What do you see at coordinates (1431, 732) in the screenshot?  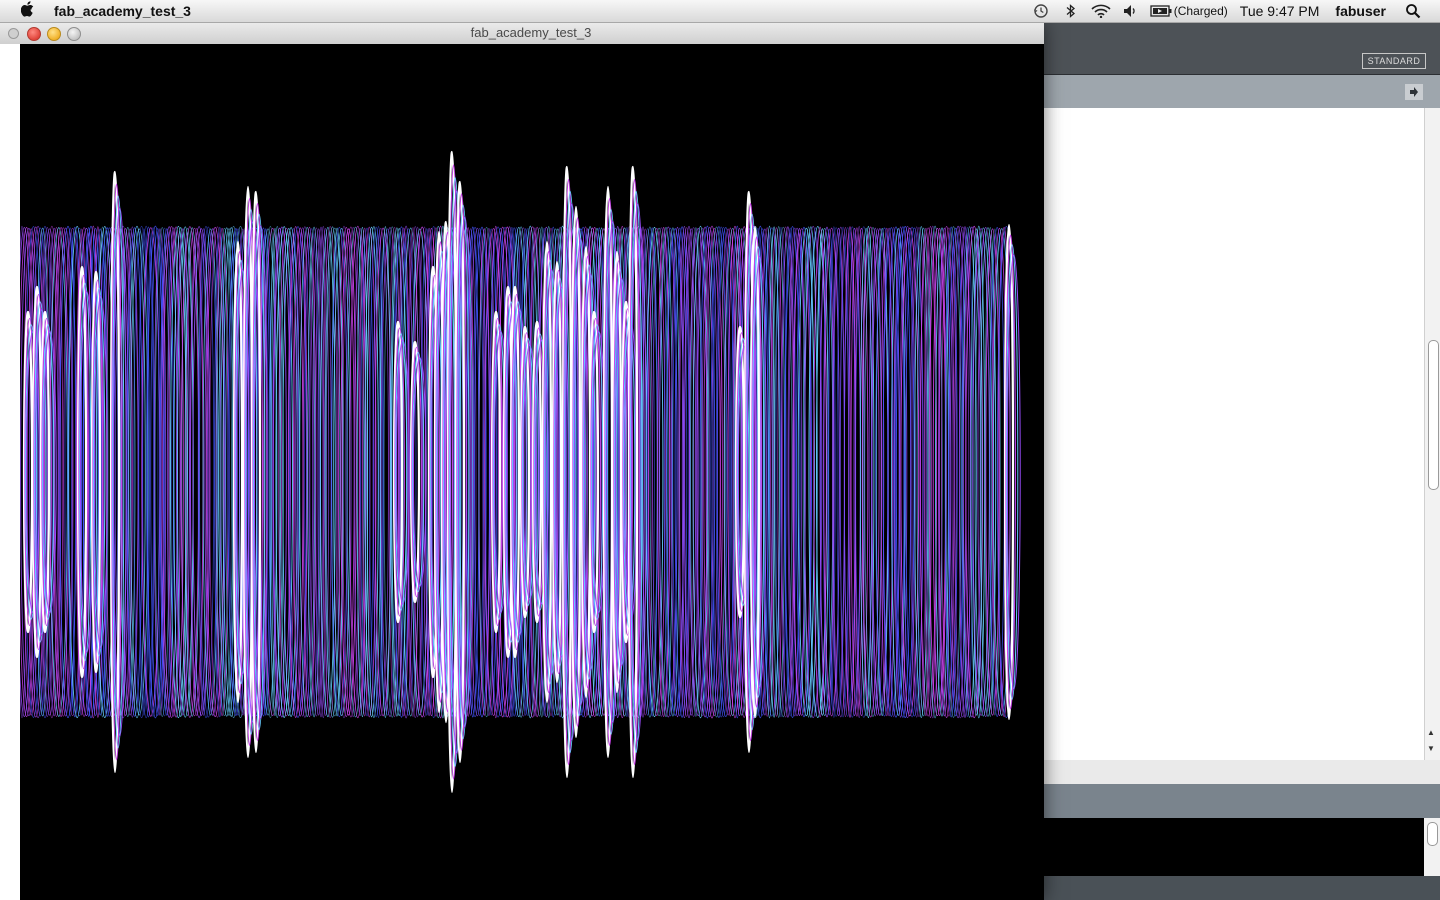 I see `scroll-up-icon: ▲` at bounding box center [1431, 732].